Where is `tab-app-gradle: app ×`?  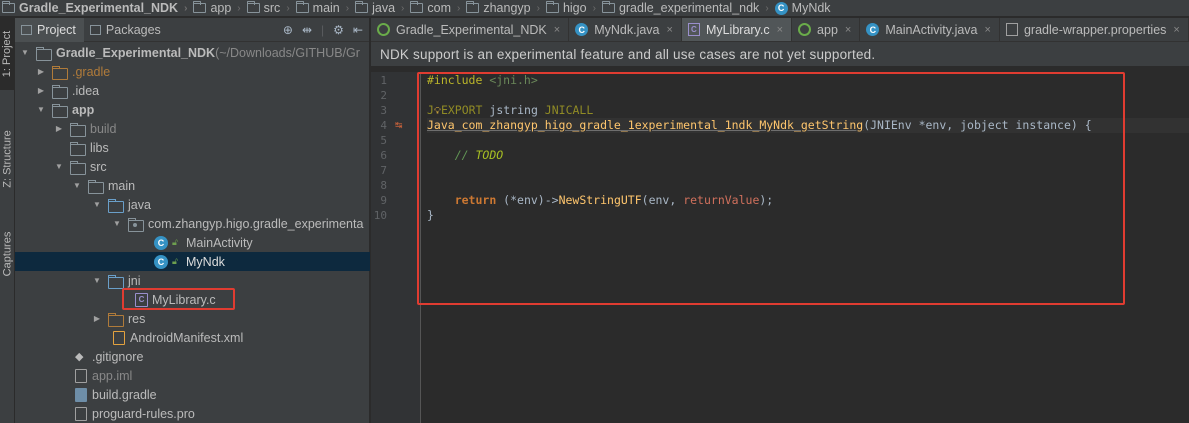 tab-app-gradle: app × is located at coordinates (826, 29).